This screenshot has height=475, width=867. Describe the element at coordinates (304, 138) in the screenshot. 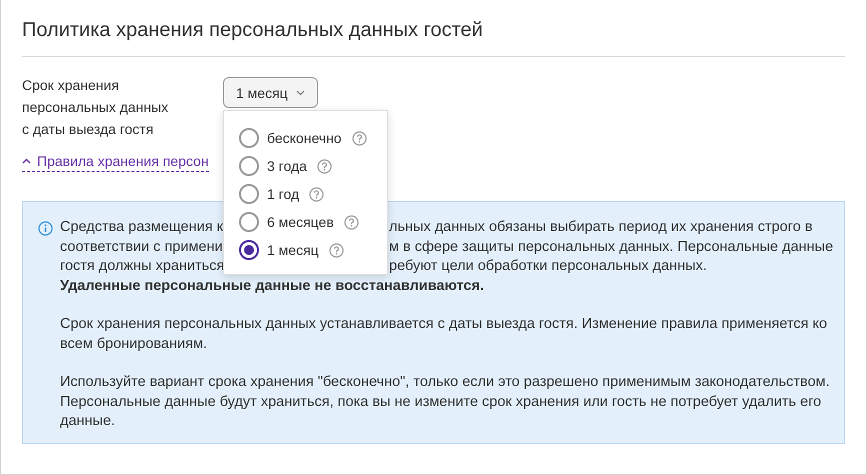

I see `option-label: бесконечно` at that location.